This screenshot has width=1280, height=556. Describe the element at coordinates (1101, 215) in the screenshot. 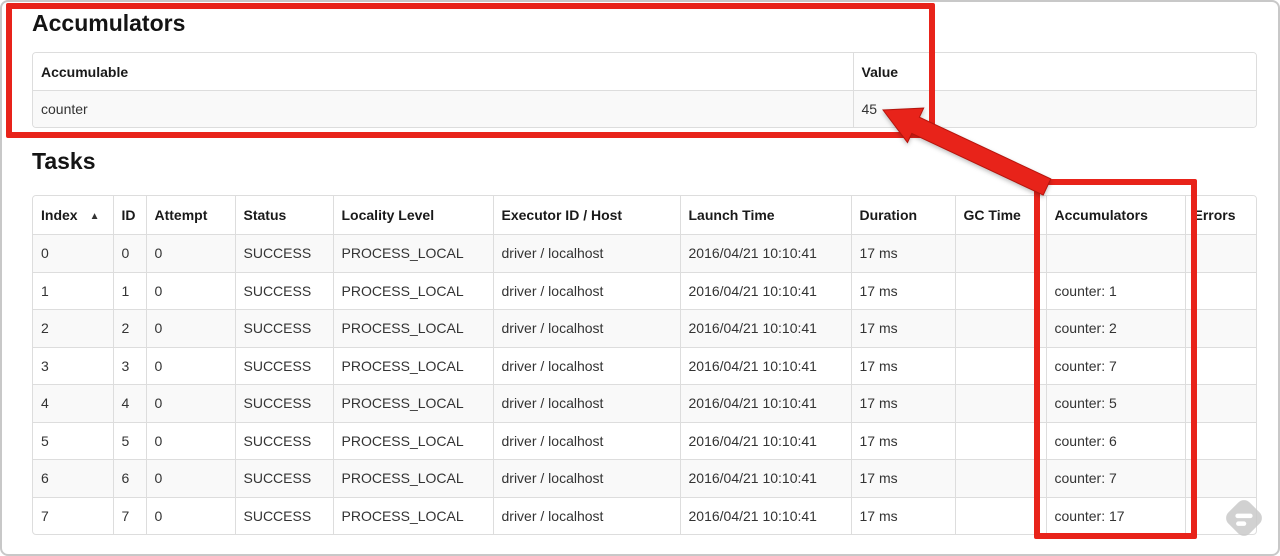

I see `column-header-label: Accumulators` at that location.